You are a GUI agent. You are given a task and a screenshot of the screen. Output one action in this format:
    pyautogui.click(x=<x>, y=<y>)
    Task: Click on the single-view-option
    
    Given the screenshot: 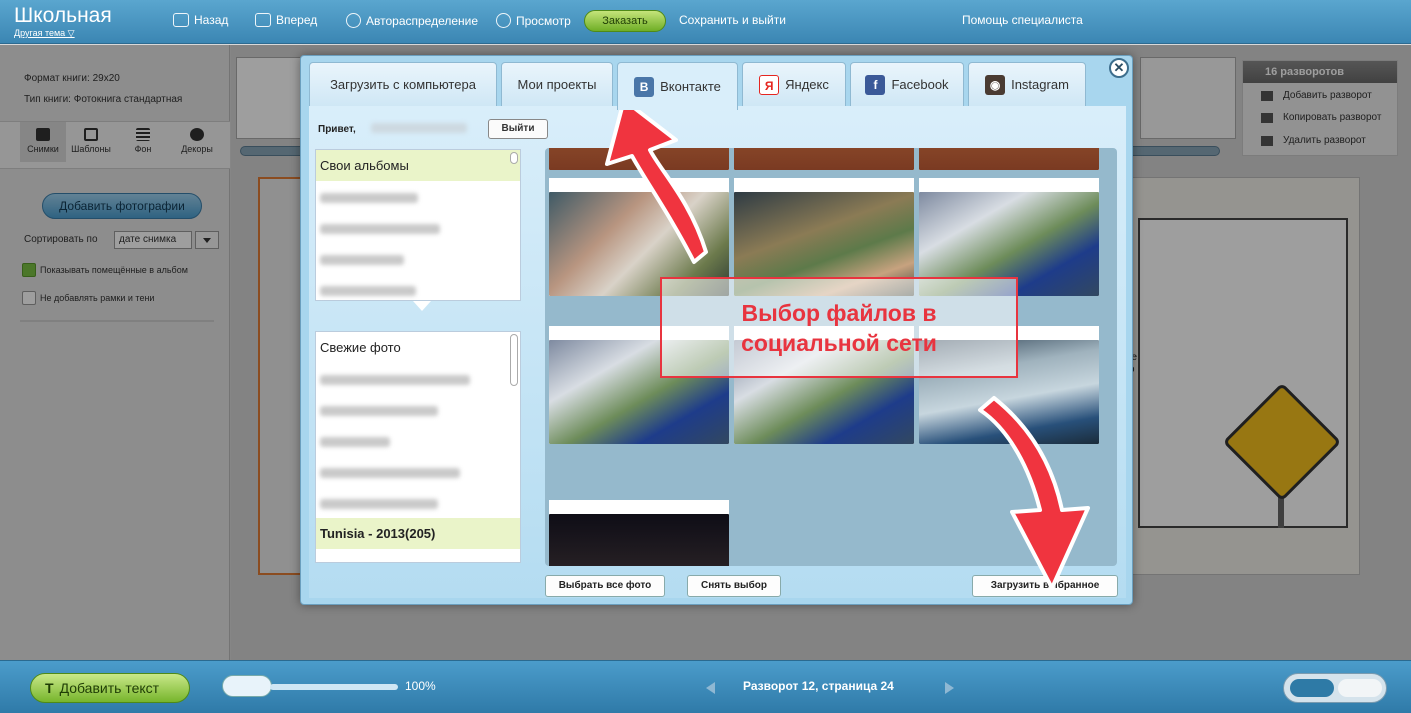 What is the action you would take?
    pyautogui.click(x=1312, y=688)
    